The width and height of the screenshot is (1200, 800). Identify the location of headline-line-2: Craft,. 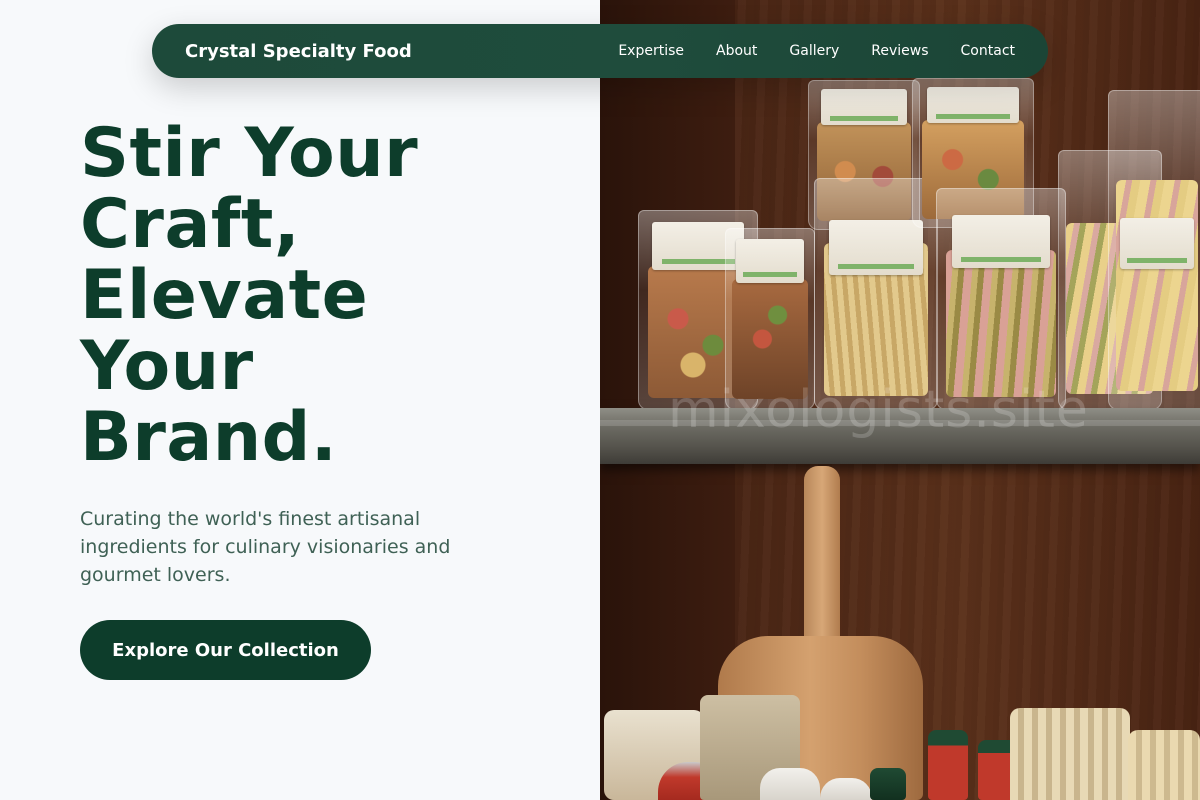
(190, 224).